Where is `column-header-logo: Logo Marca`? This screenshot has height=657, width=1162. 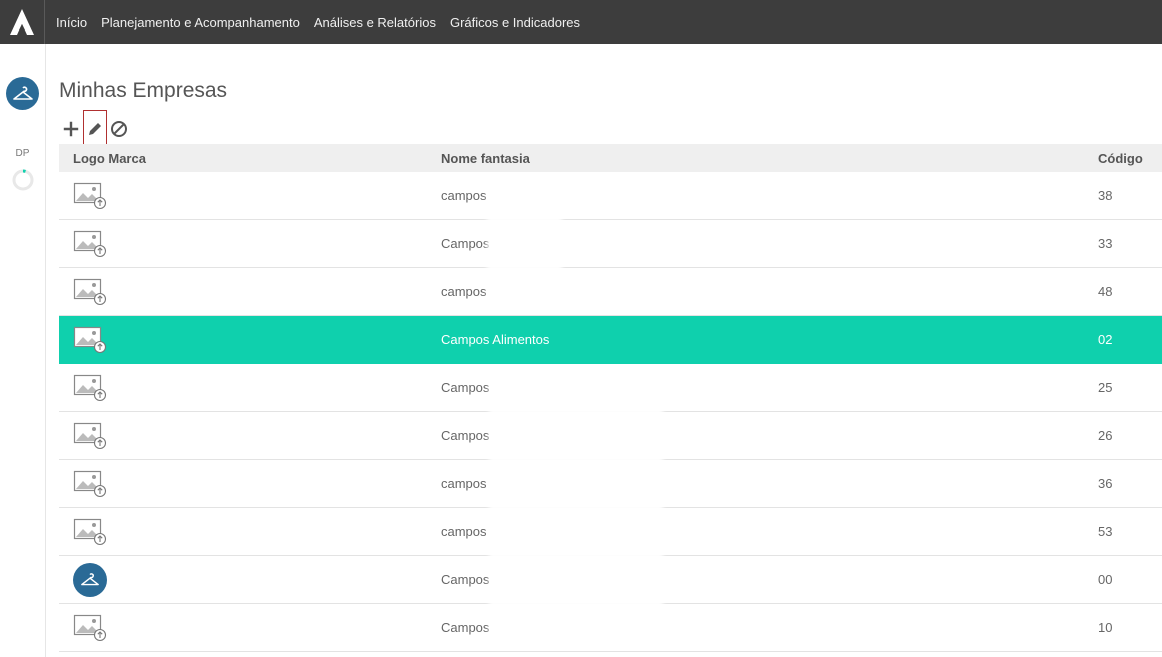 column-header-logo: Logo Marca is located at coordinates (250, 158).